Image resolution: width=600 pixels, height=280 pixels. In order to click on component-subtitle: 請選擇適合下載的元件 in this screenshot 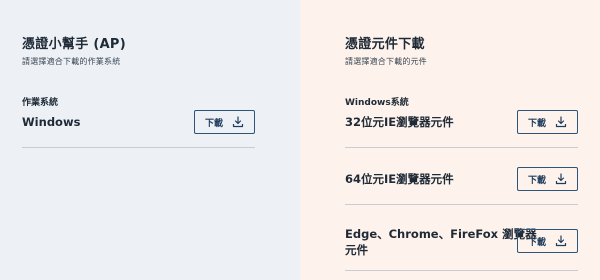, I will do `click(386, 61)`.